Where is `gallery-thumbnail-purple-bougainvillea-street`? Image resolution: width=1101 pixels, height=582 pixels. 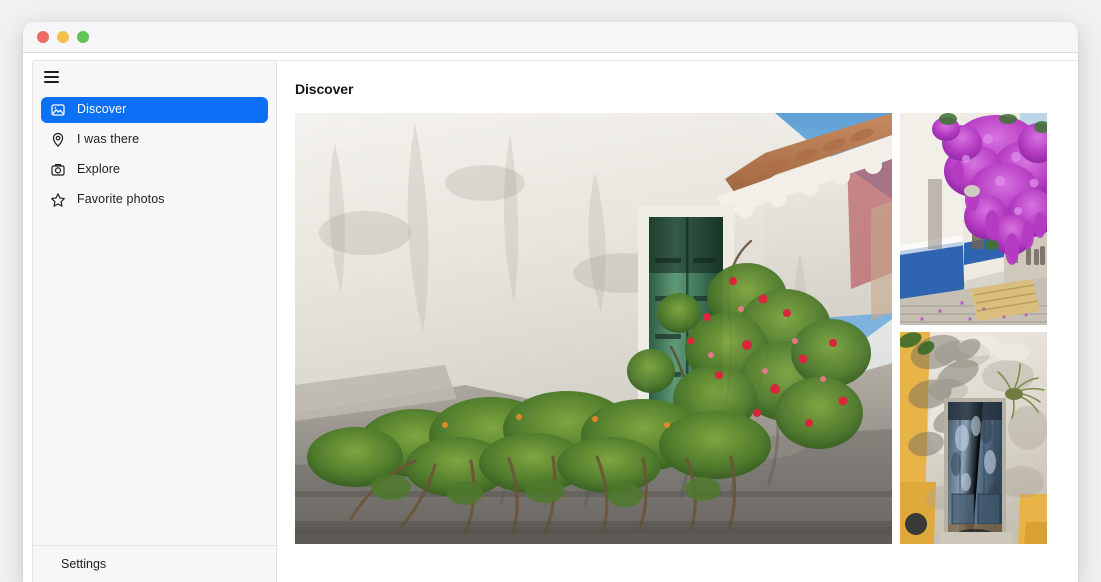 gallery-thumbnail-purple-bougainvillea-street is located at coordinates (973, 219).